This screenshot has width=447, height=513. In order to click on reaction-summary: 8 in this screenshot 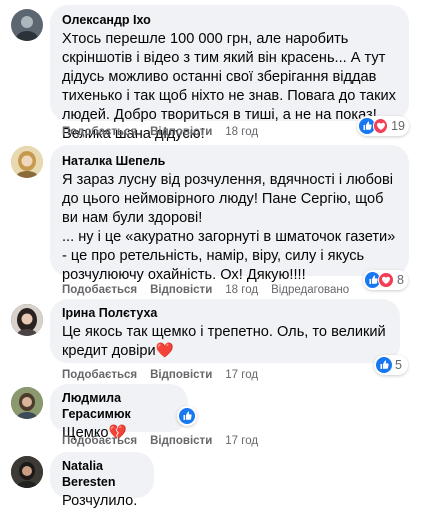, I will do `click(385, 280)`.